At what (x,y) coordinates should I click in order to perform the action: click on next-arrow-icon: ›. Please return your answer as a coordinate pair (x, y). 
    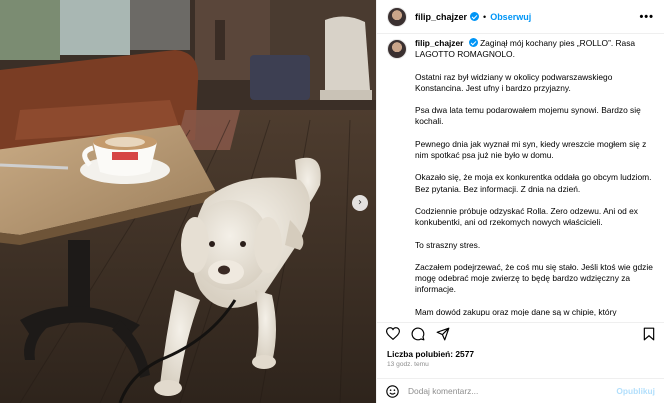
    Looking at the image, I should click on (360, 202).